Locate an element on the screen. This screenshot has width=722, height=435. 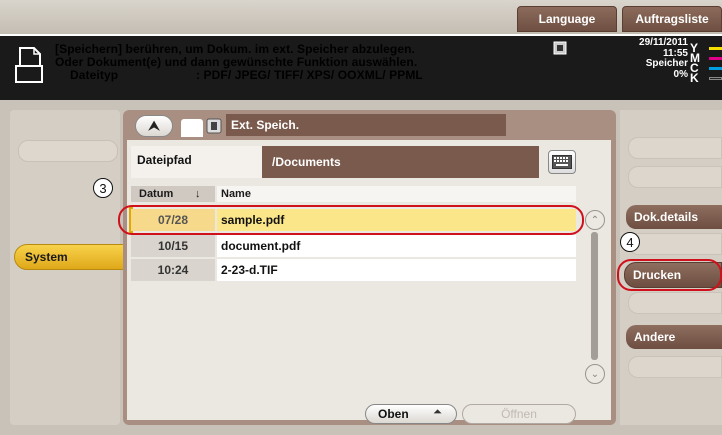
scroll-up-button: ⌃ is located at coordinates (595, 220).